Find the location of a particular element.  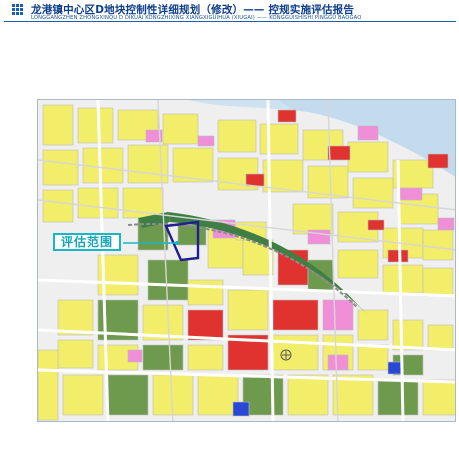

grid-dots-icon is located at coordinates (18, 10).